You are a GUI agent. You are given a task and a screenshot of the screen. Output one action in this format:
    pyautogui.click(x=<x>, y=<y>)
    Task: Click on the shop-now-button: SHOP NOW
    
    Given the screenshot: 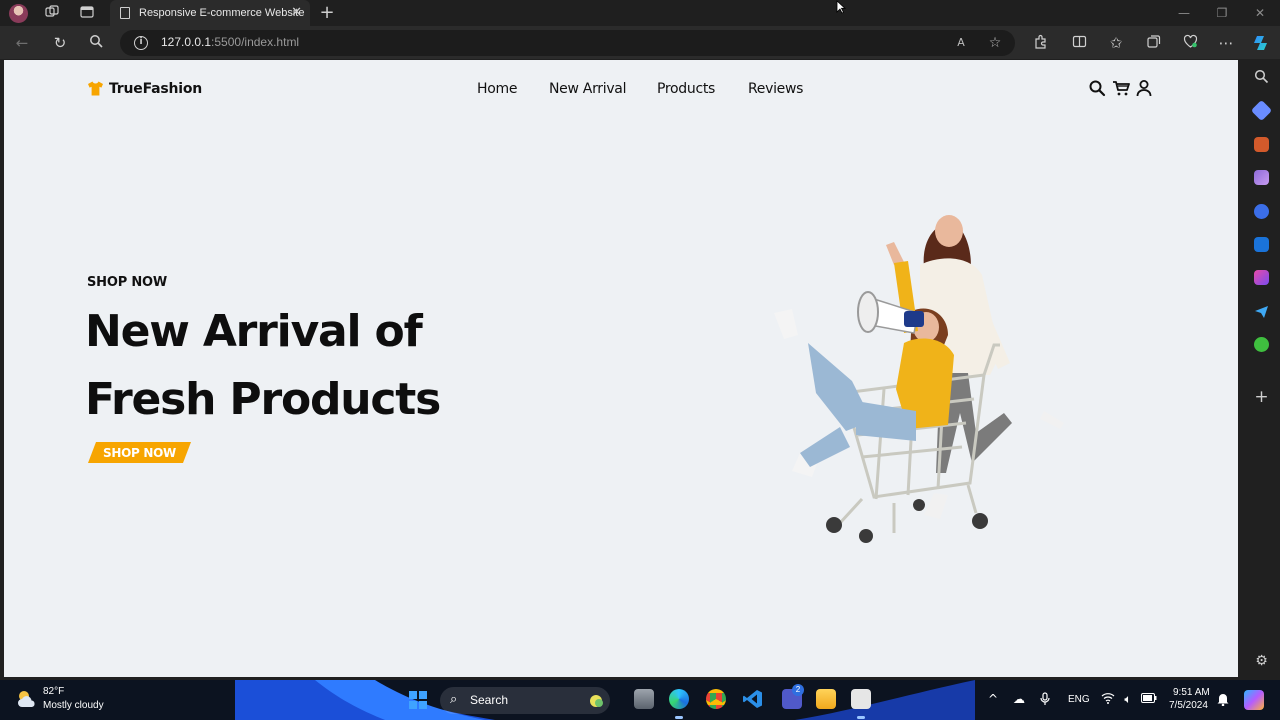 What is the action you would take?
    pyautogui.click(x=139, y=452)
    